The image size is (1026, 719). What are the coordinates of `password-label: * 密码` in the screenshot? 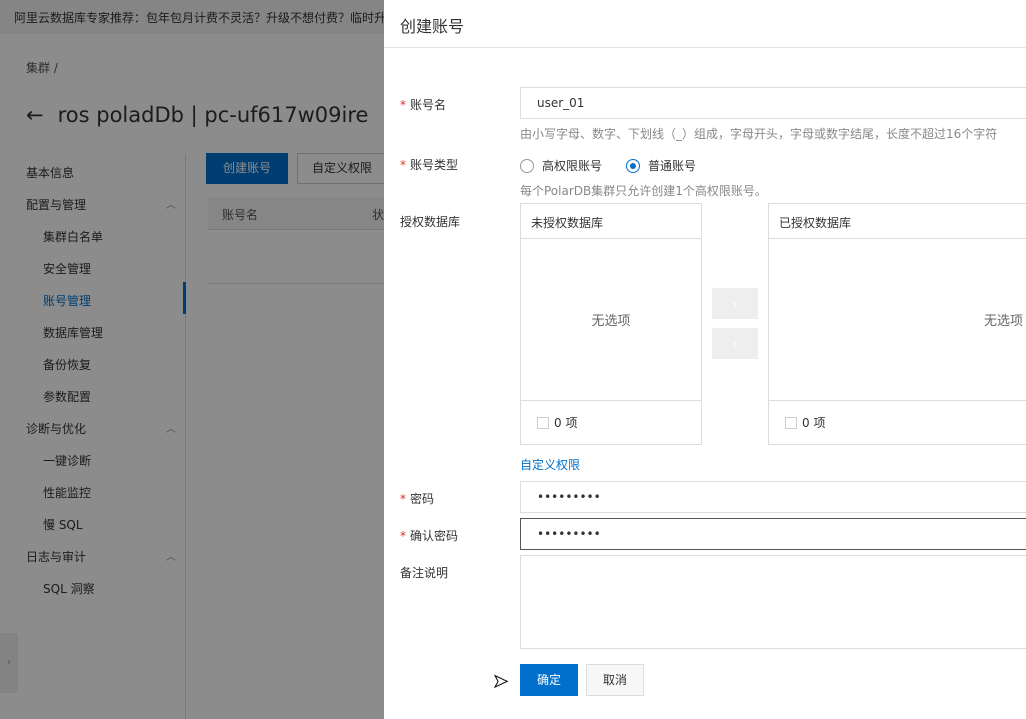 It's located at (417, 498).